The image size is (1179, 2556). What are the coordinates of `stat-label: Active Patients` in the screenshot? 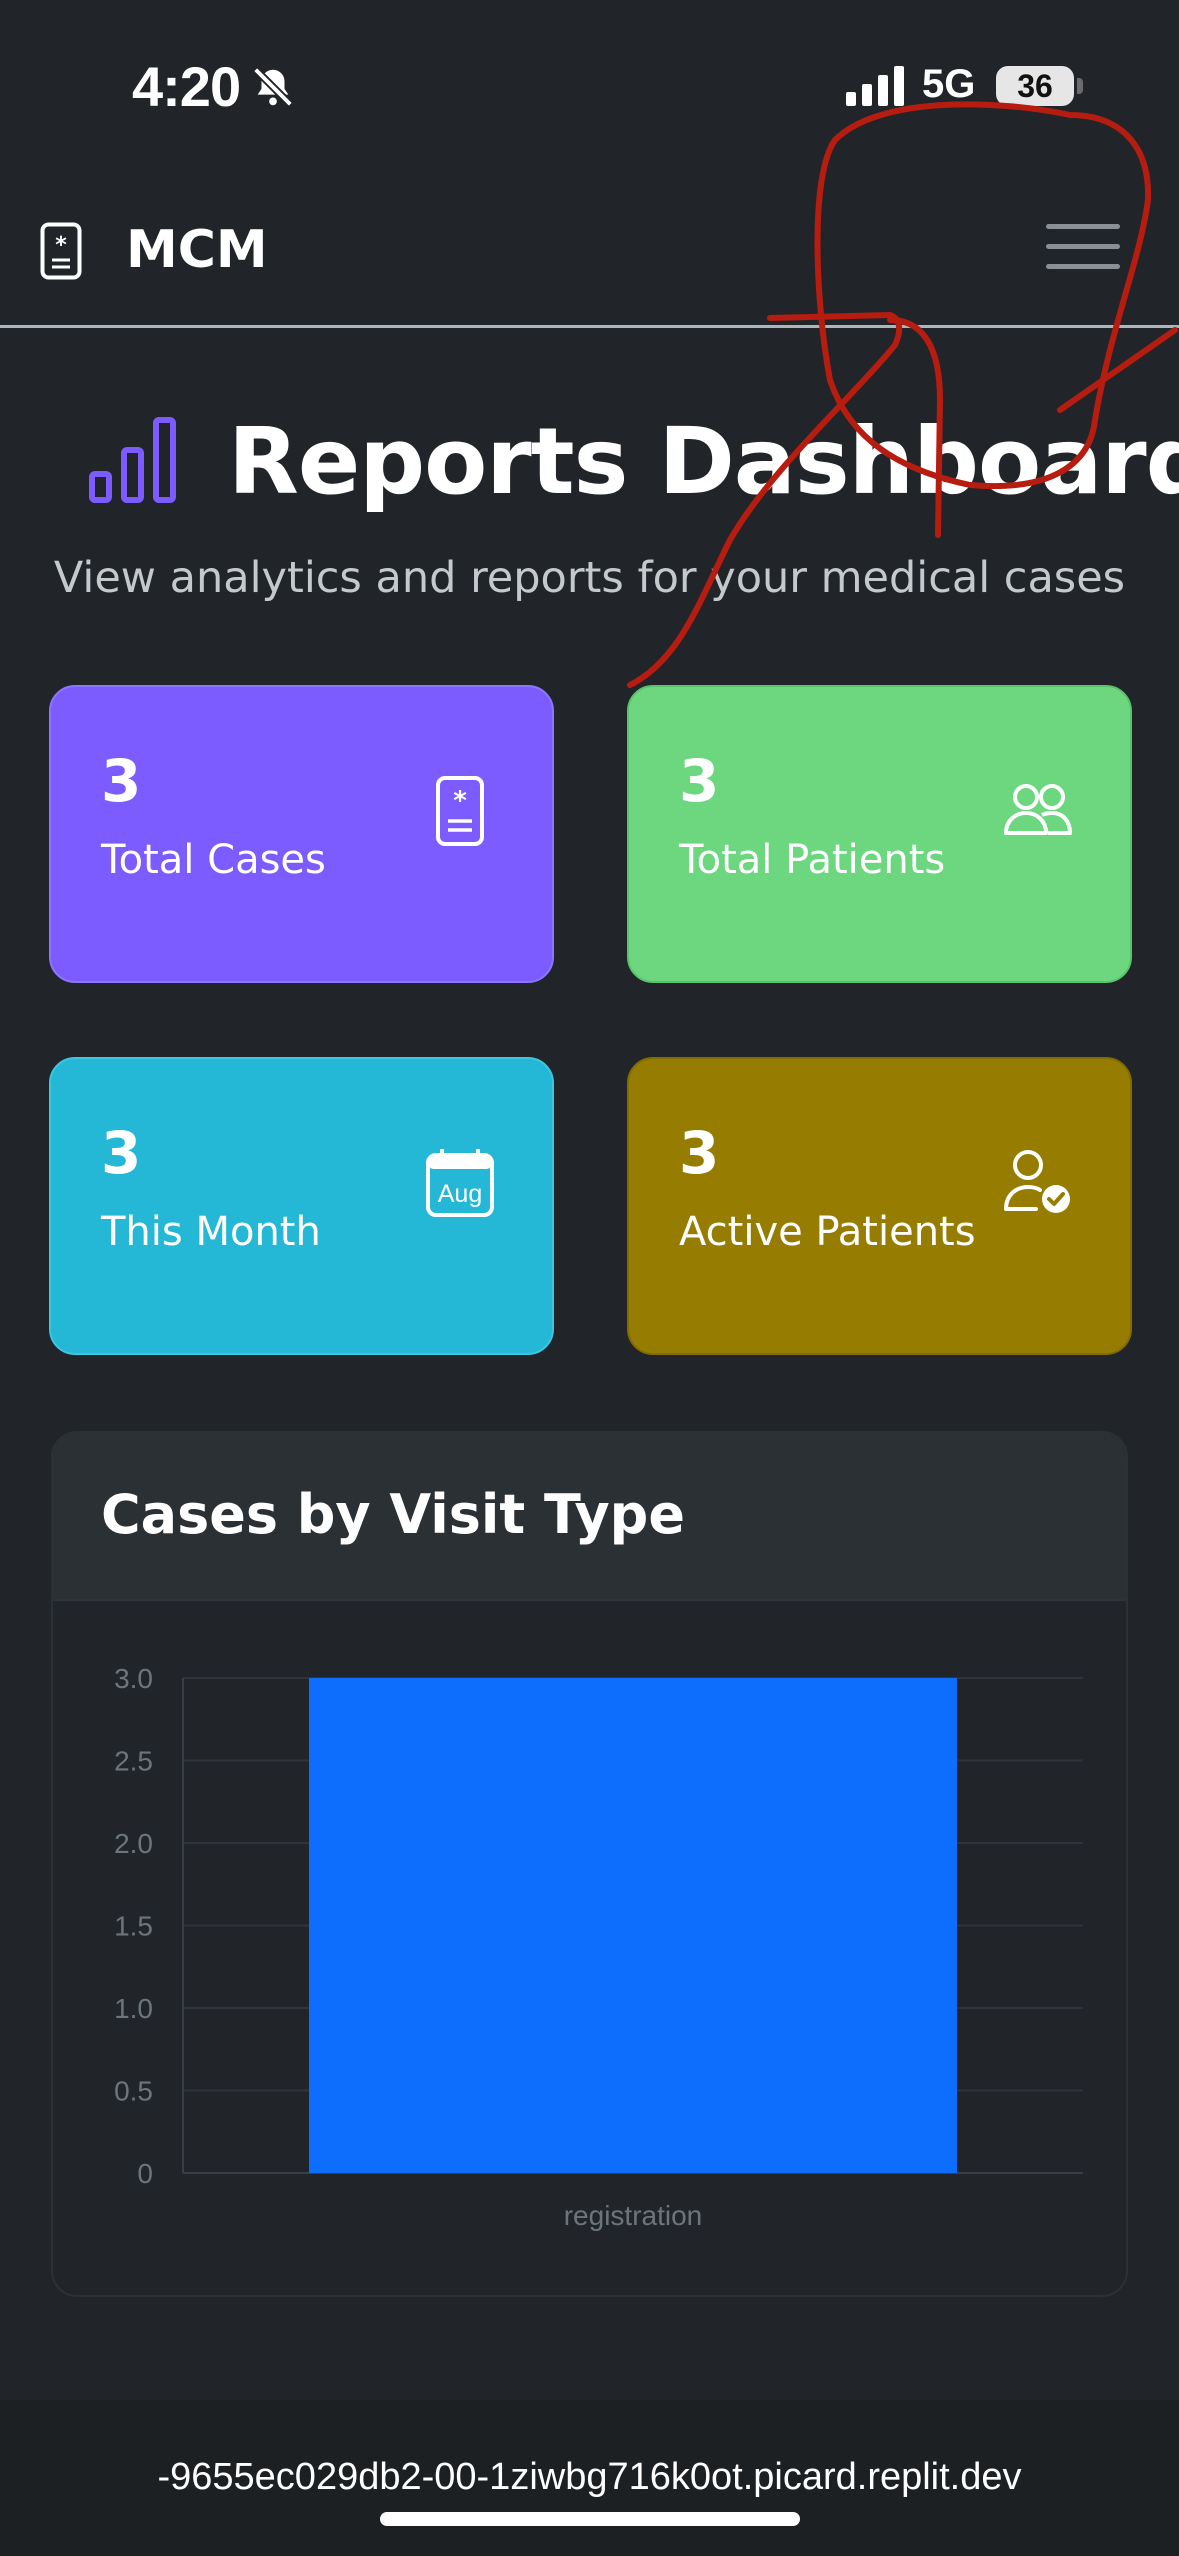 It's located at (827, 1232).